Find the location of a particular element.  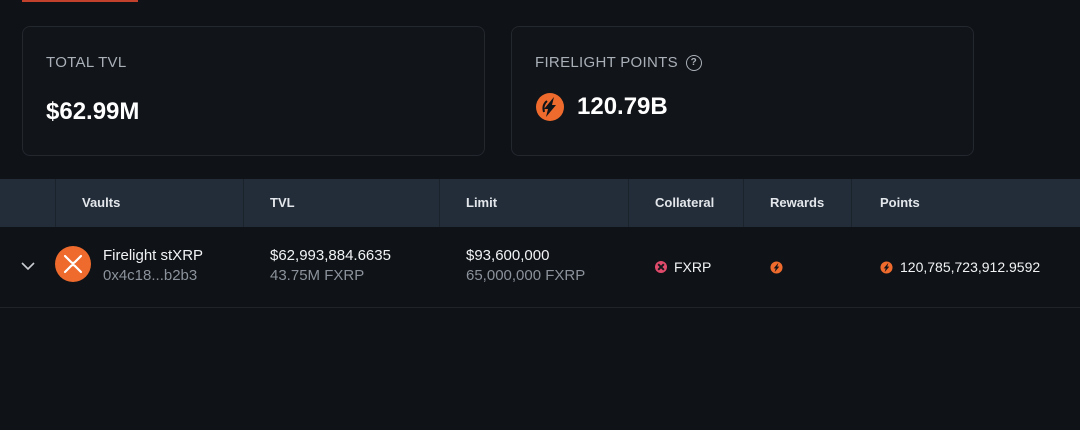

header-tvl: TVL is located at coordinates (282, 203).